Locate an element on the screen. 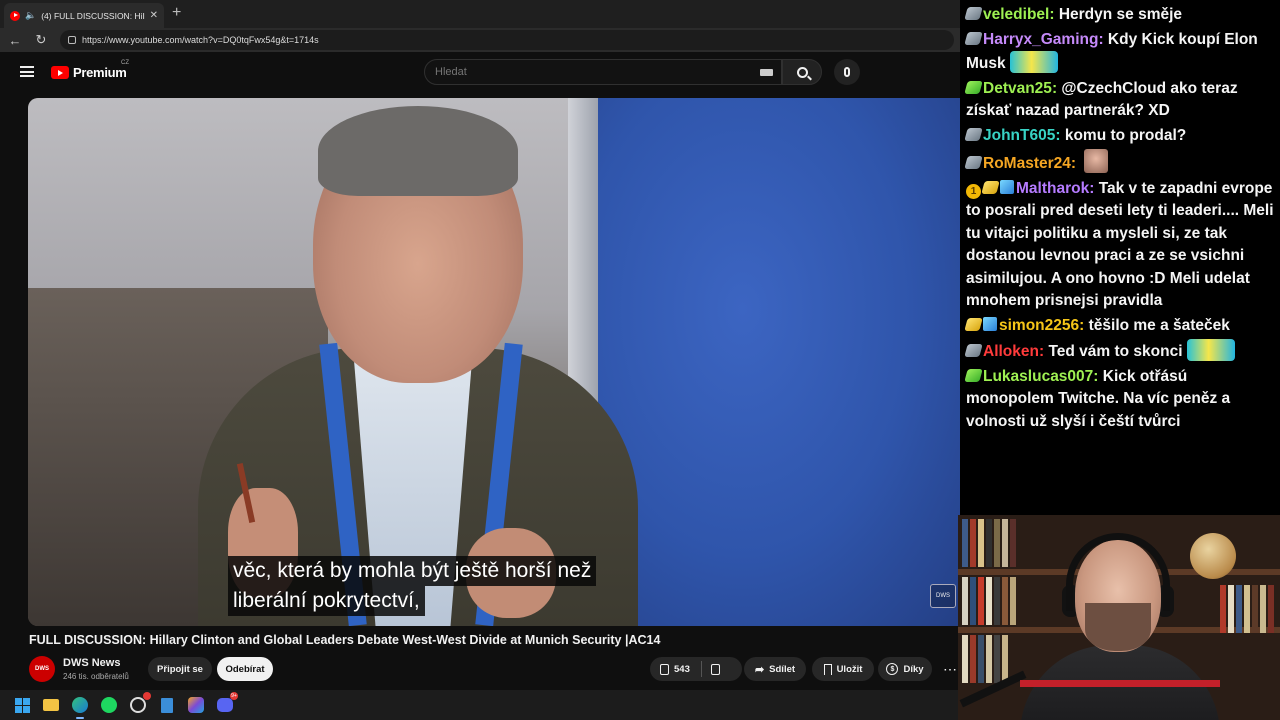  thanks-button: $ Díky is located at coordinates (905, 669).